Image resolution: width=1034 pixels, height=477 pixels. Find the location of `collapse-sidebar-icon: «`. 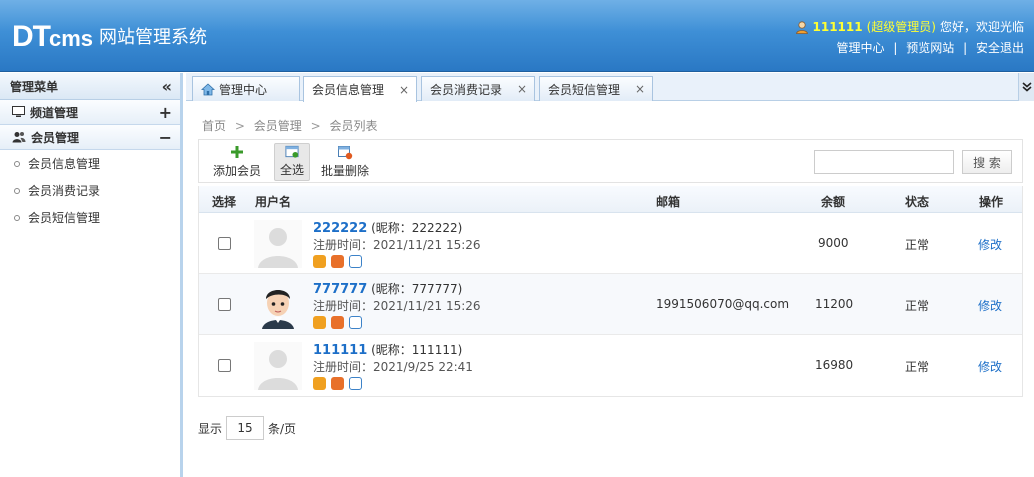

collapse-sidebar-icon: « is located at coordinates (167, 86).